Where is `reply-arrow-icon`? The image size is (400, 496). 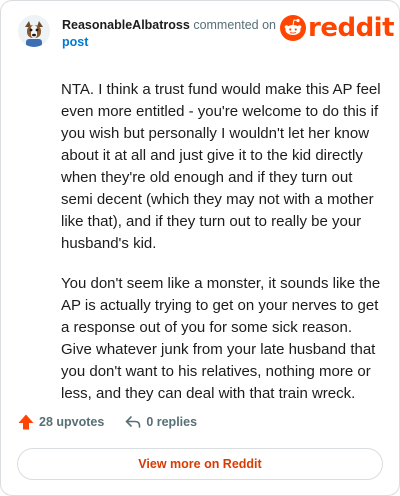
reply-arrow-icon is located at coordinates (133, 422).